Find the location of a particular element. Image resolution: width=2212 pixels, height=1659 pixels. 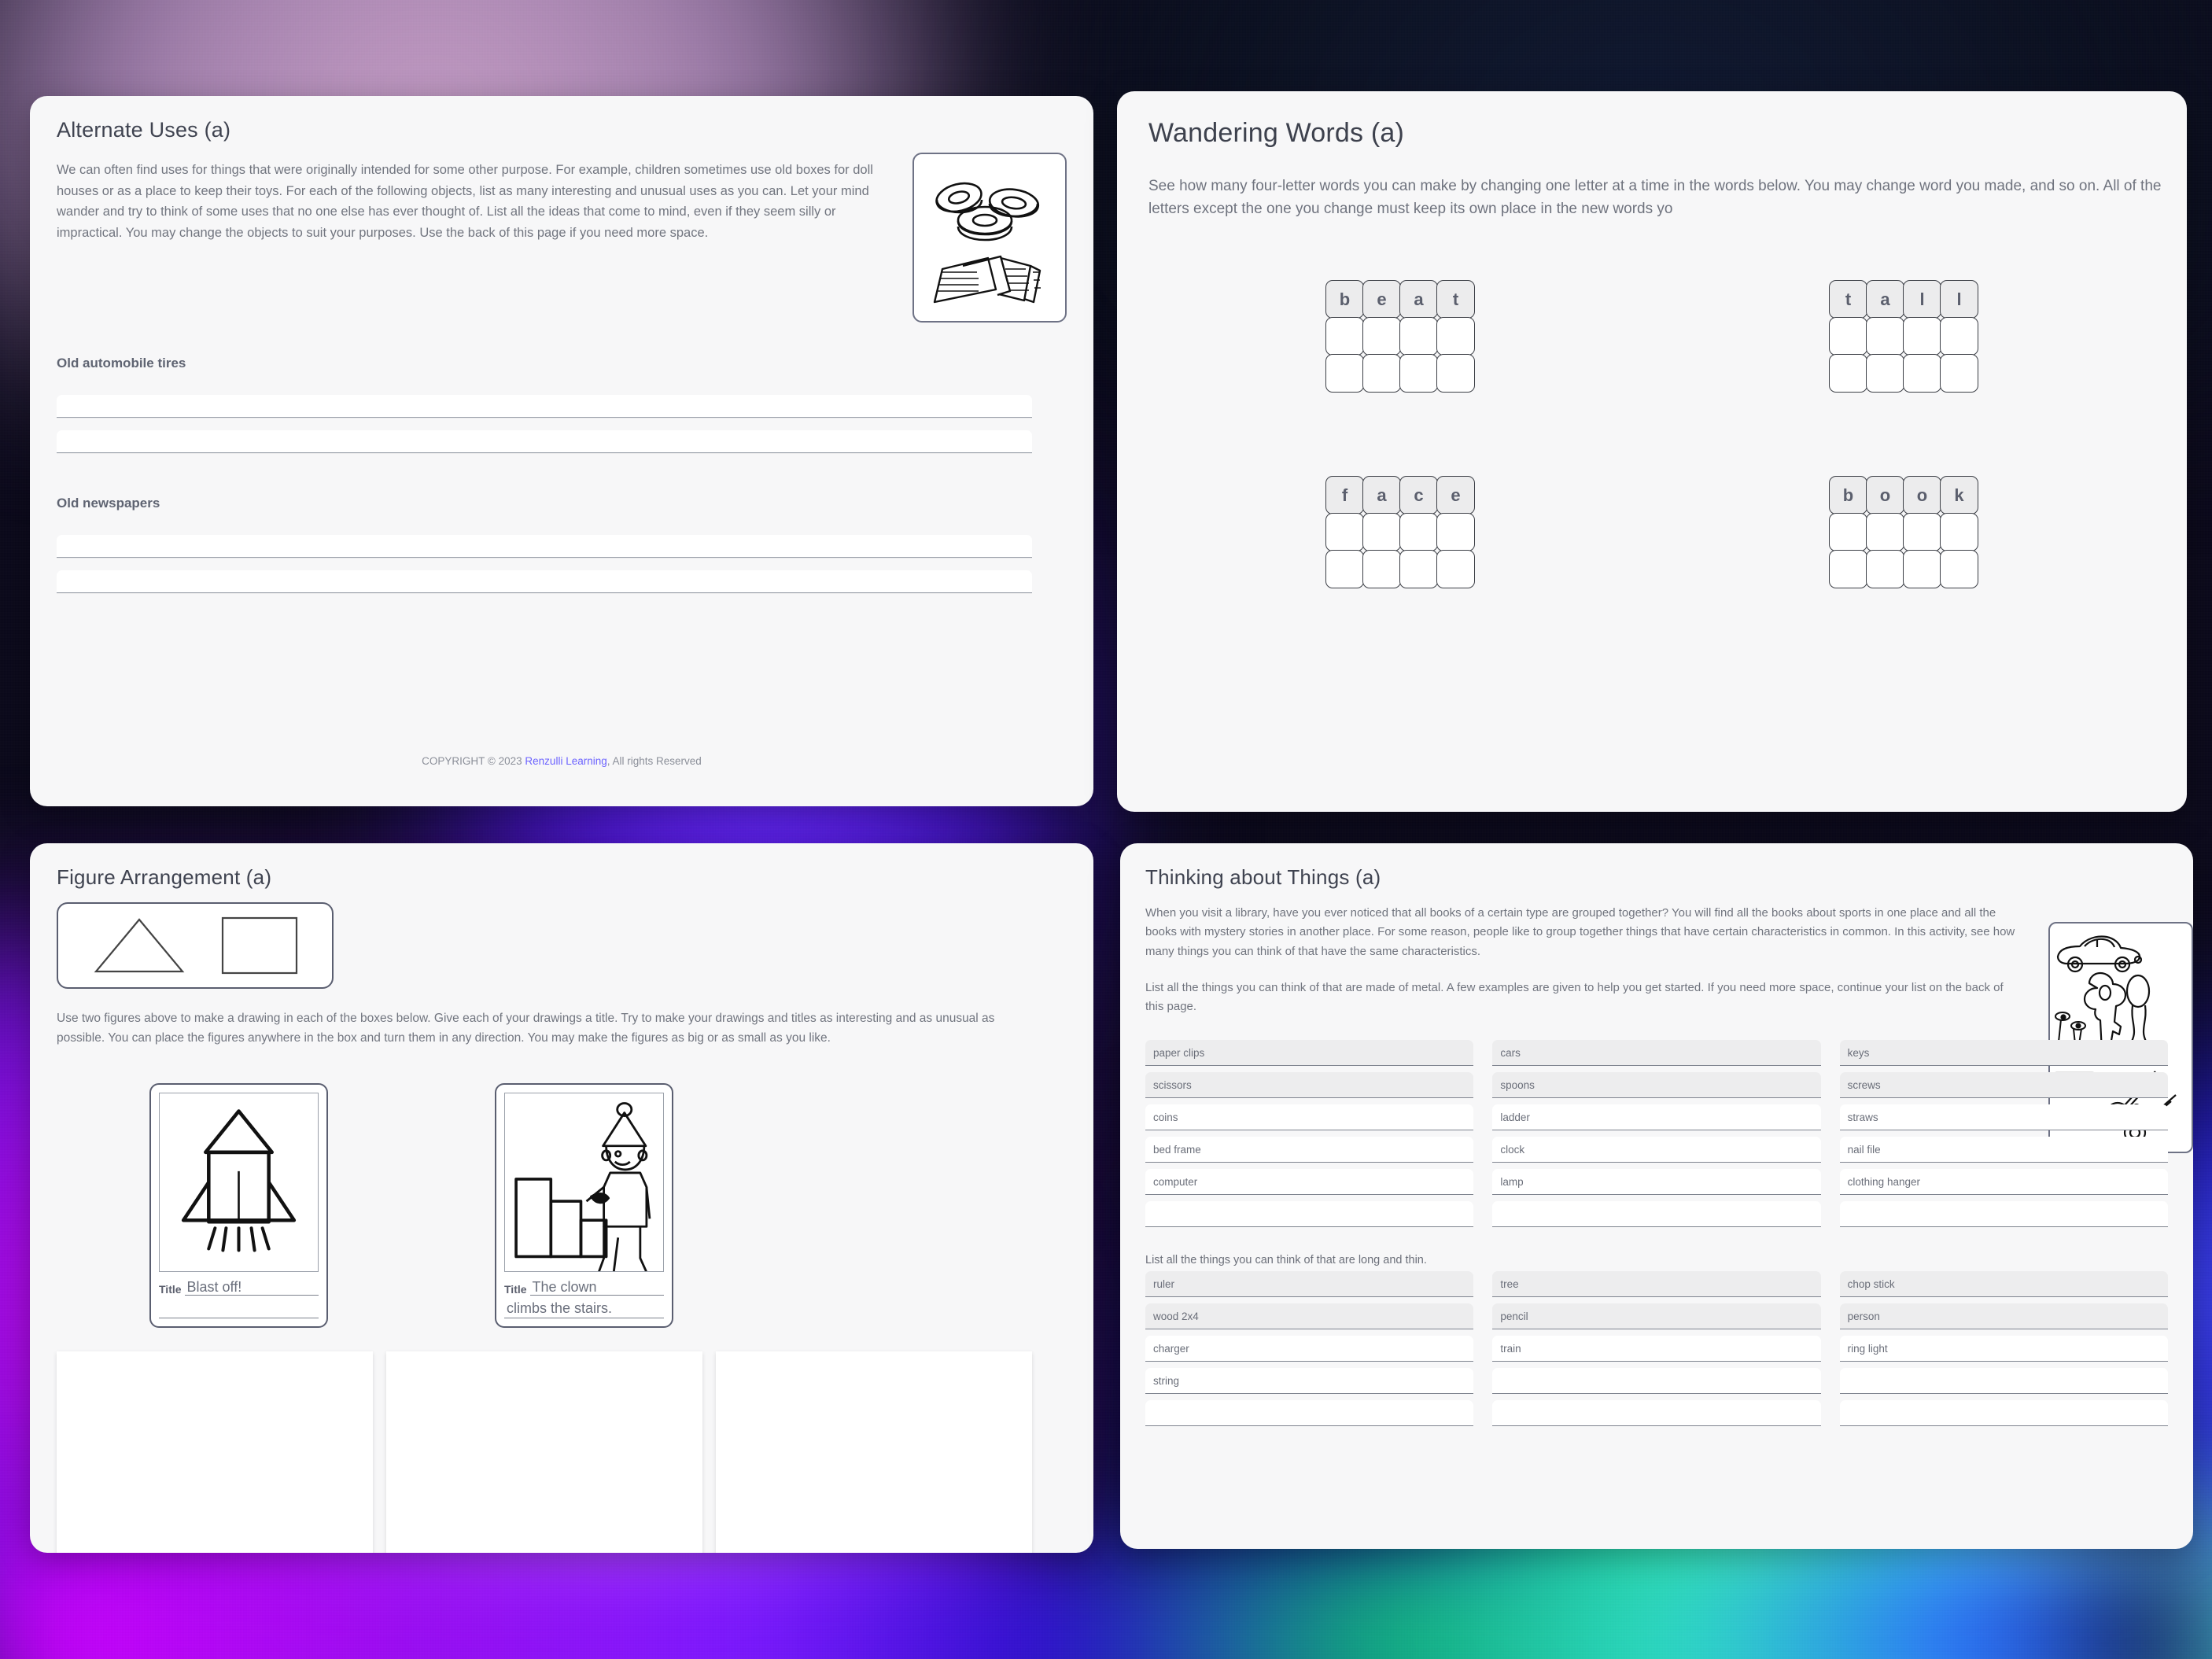

answer-field: ruler is located at coordinates (1309, 1284).